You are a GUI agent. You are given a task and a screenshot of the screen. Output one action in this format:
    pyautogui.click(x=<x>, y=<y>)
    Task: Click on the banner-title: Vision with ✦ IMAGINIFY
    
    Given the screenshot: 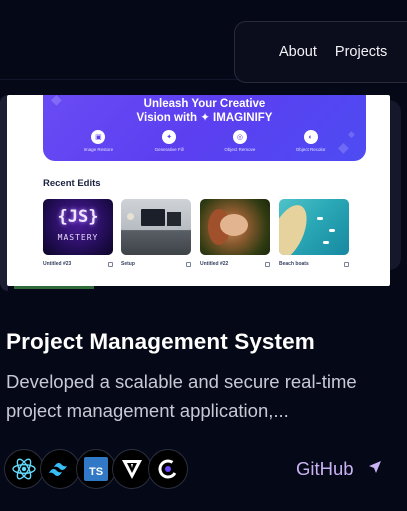 What is the action you would take?
    pyautogui.click(x=204, y=118)
    